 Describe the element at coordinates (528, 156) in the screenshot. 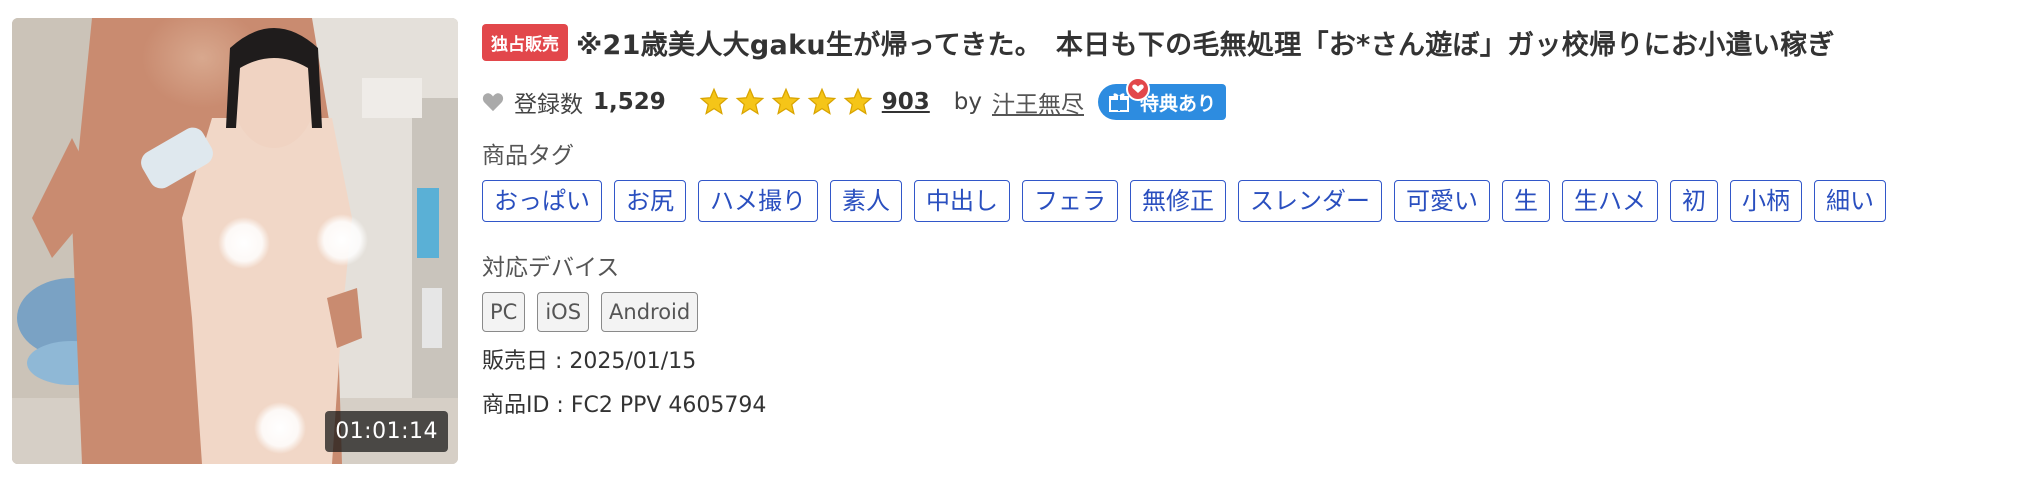

I see `tags-section-label: 商品タグ` at that location.